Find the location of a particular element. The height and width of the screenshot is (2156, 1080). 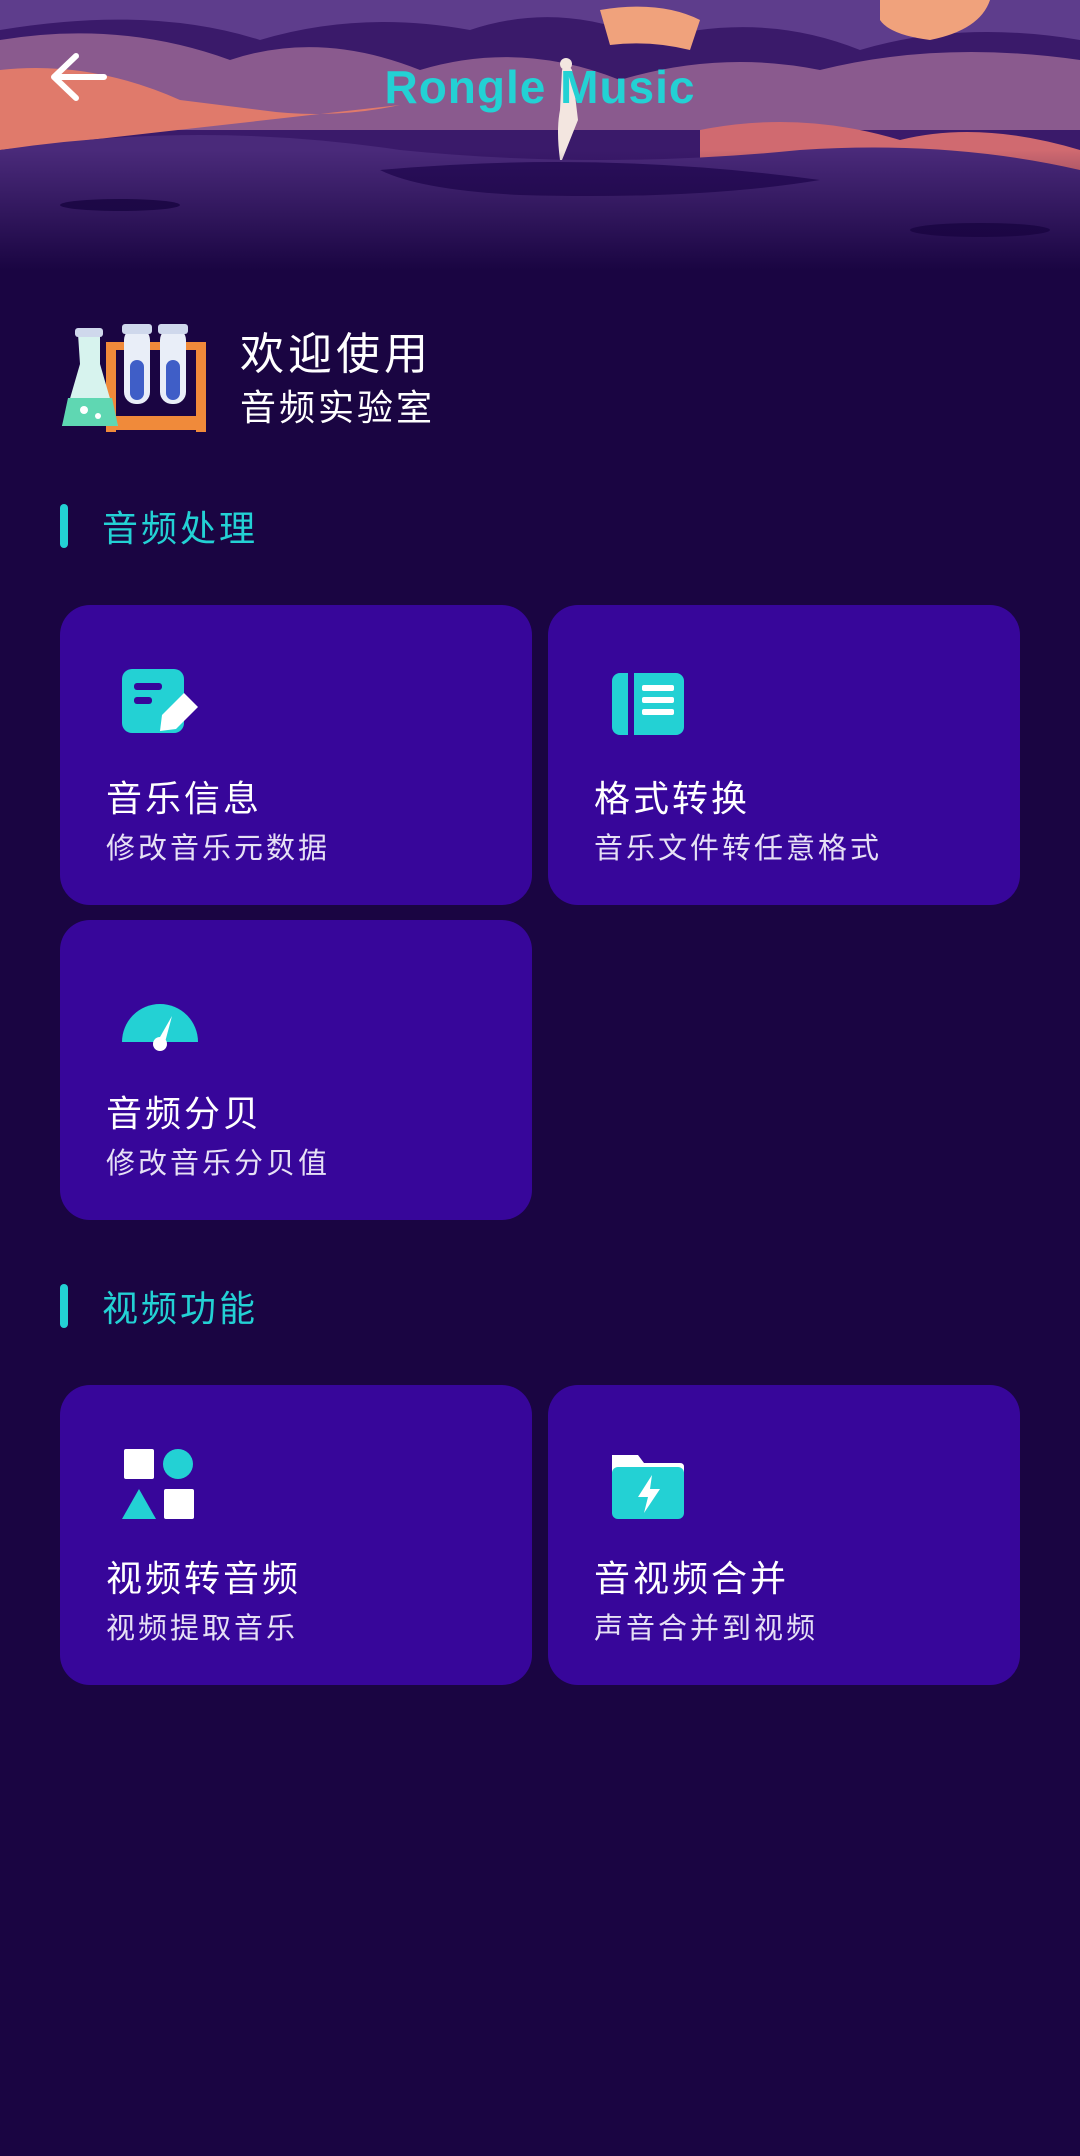

card-music-info: 音乐信息 修改音乐元数据 is located at coordinates (296, 755).